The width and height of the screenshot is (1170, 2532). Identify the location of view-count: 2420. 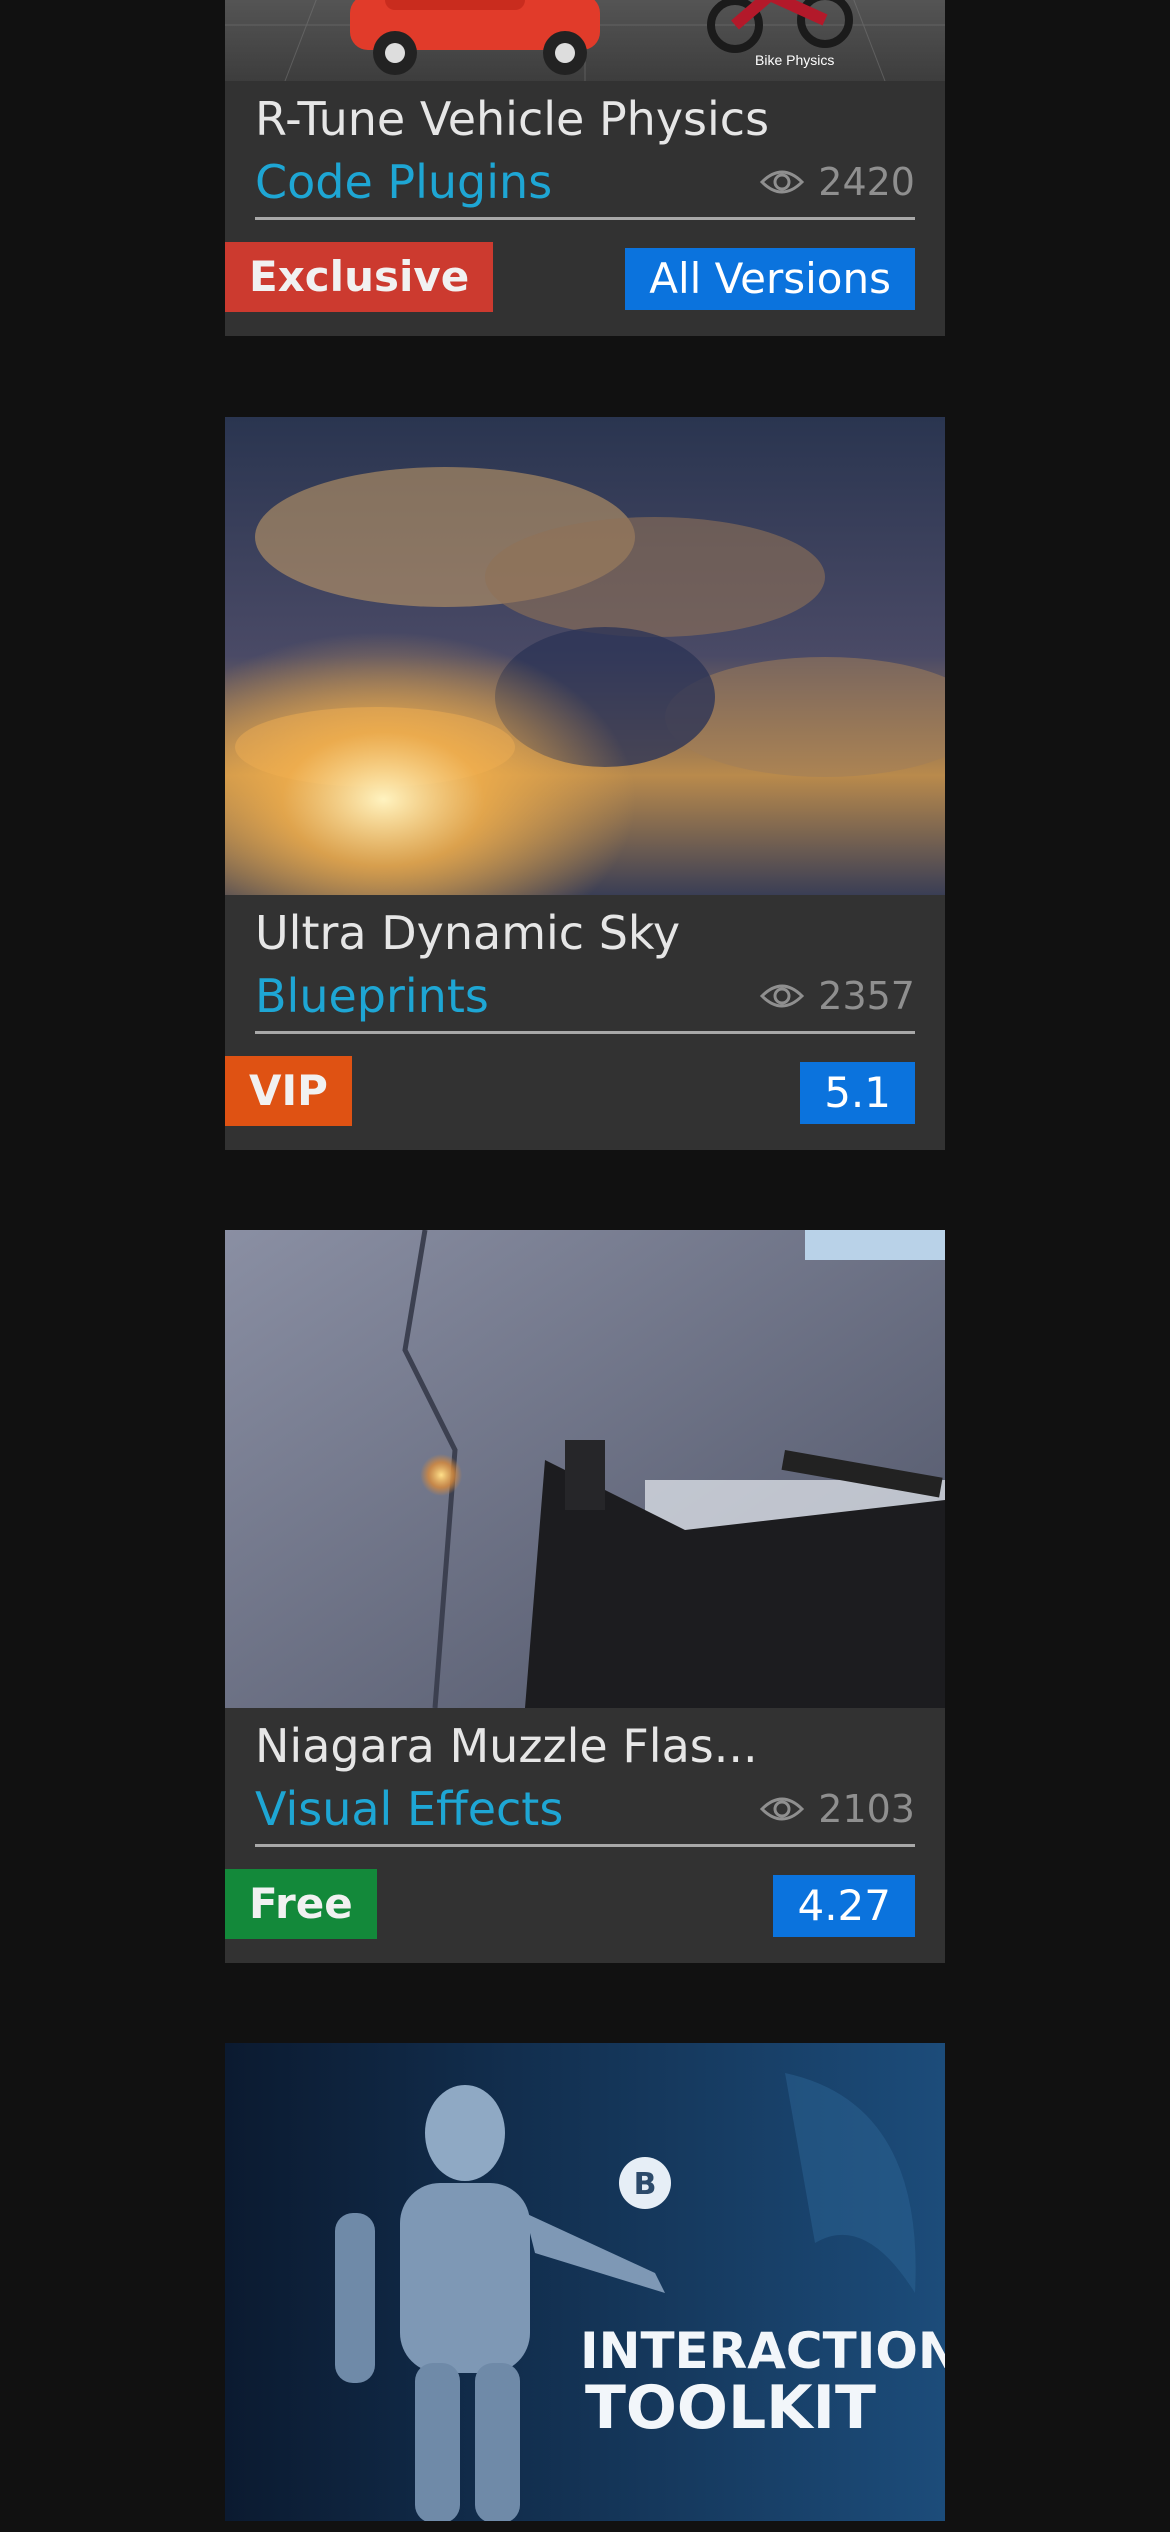
(837, 182).